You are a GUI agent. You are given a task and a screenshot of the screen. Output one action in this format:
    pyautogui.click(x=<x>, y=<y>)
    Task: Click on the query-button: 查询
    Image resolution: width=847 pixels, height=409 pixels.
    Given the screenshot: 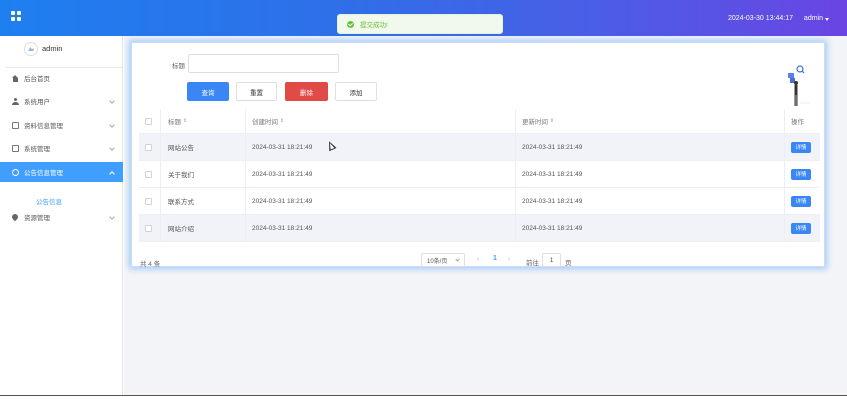 What is the action you would take?
    pyautogui.click(x=208, y=91)
    